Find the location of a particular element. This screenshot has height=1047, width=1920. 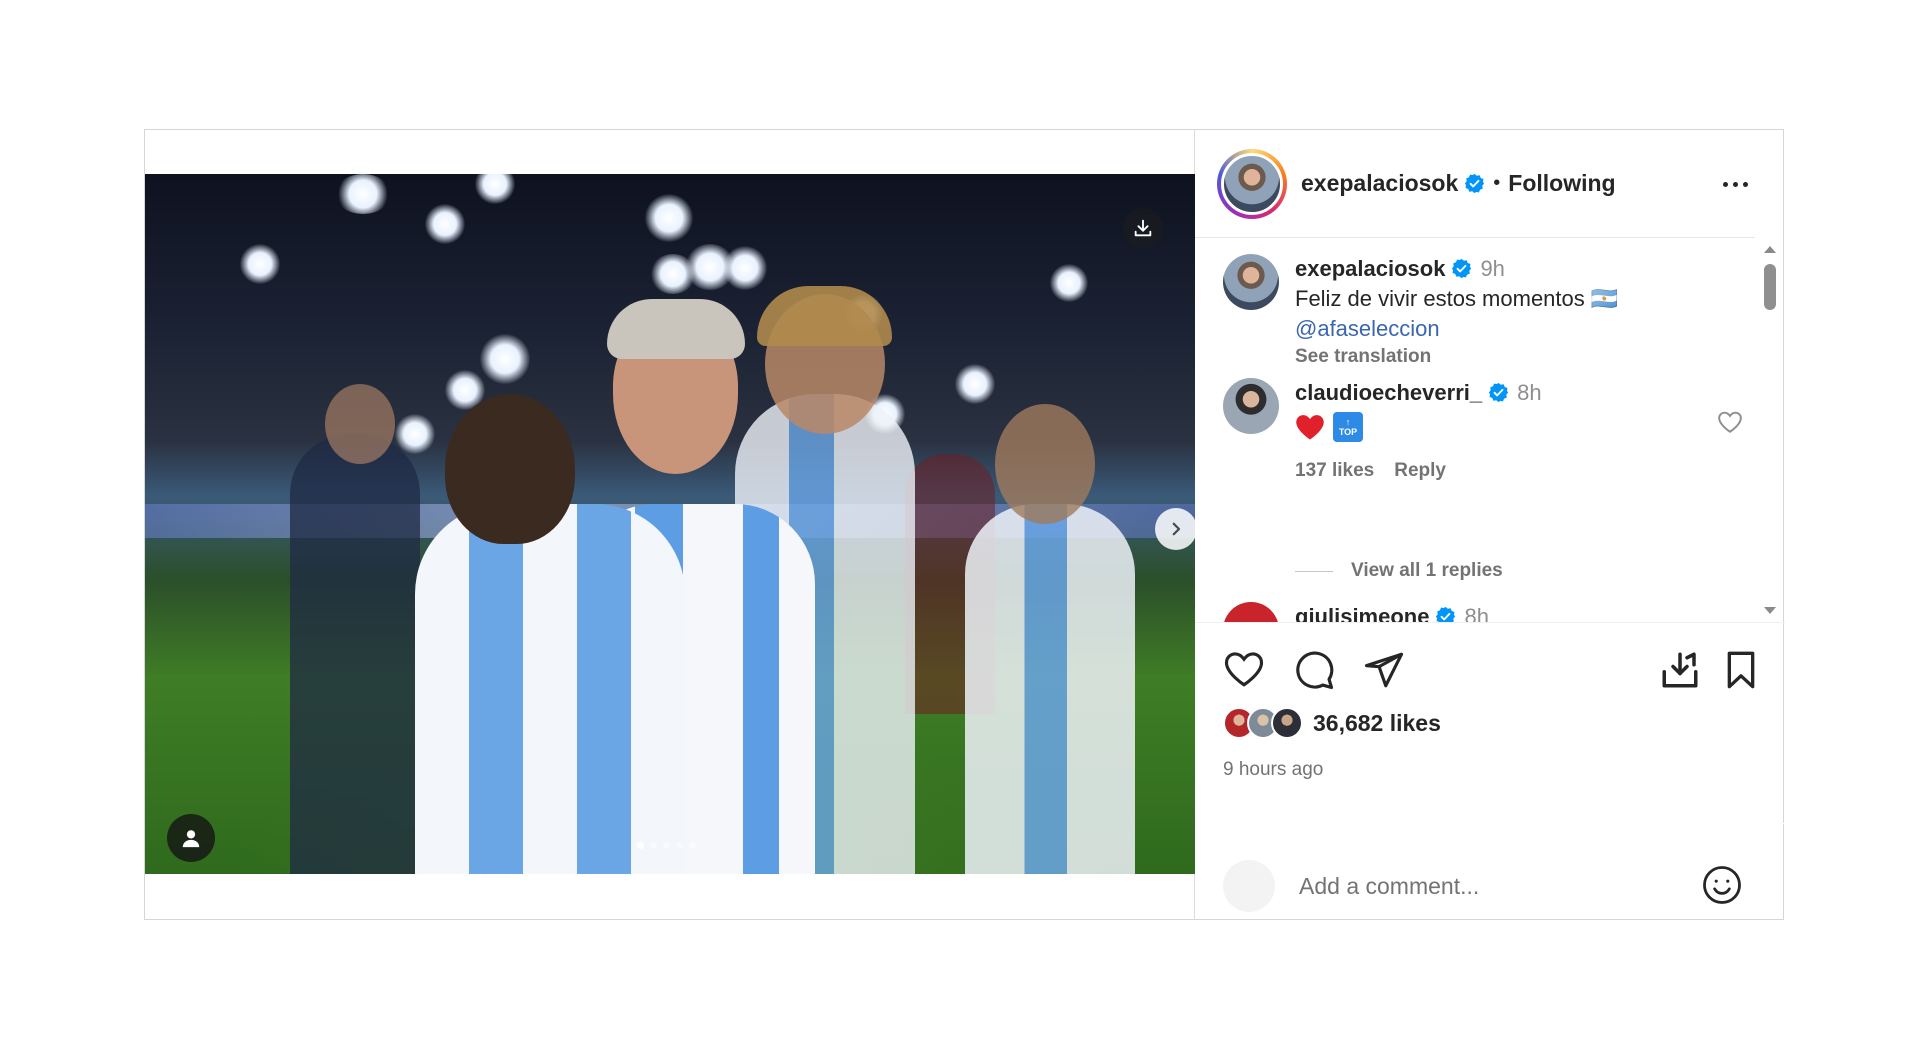

top-arrow-icon: ↑ TOP is located at coordinates (1348, 427).